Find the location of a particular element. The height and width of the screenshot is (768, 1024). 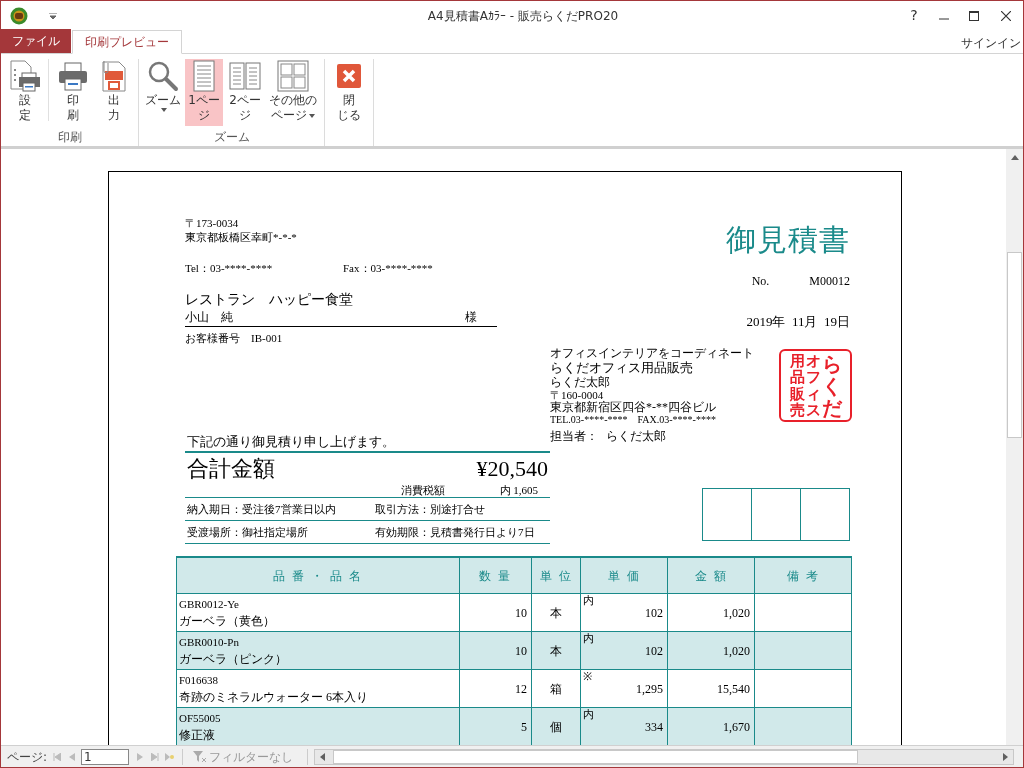

customer-phone: Tel：03-****-**** is located at coordinates (229, 268).